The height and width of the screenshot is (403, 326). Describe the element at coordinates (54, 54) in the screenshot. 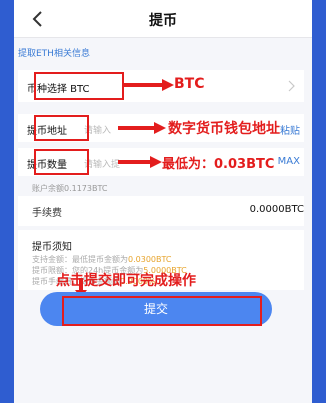

I see `eth-hint: 提取ETH相关信息` at that location.